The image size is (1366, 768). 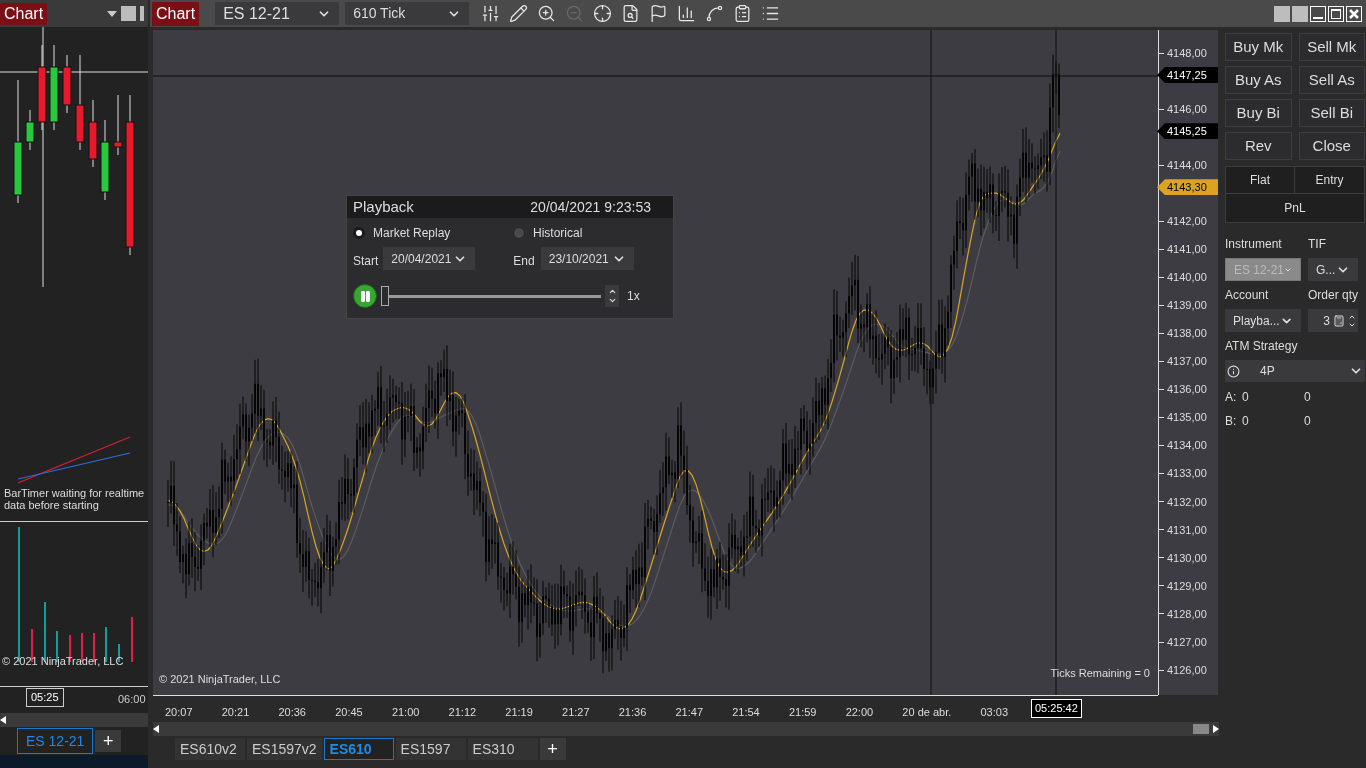 What do you see at coordinates (548, 233) in the screenshot?
I see `mode-radio: Historical` at bounding box center [548, 233].